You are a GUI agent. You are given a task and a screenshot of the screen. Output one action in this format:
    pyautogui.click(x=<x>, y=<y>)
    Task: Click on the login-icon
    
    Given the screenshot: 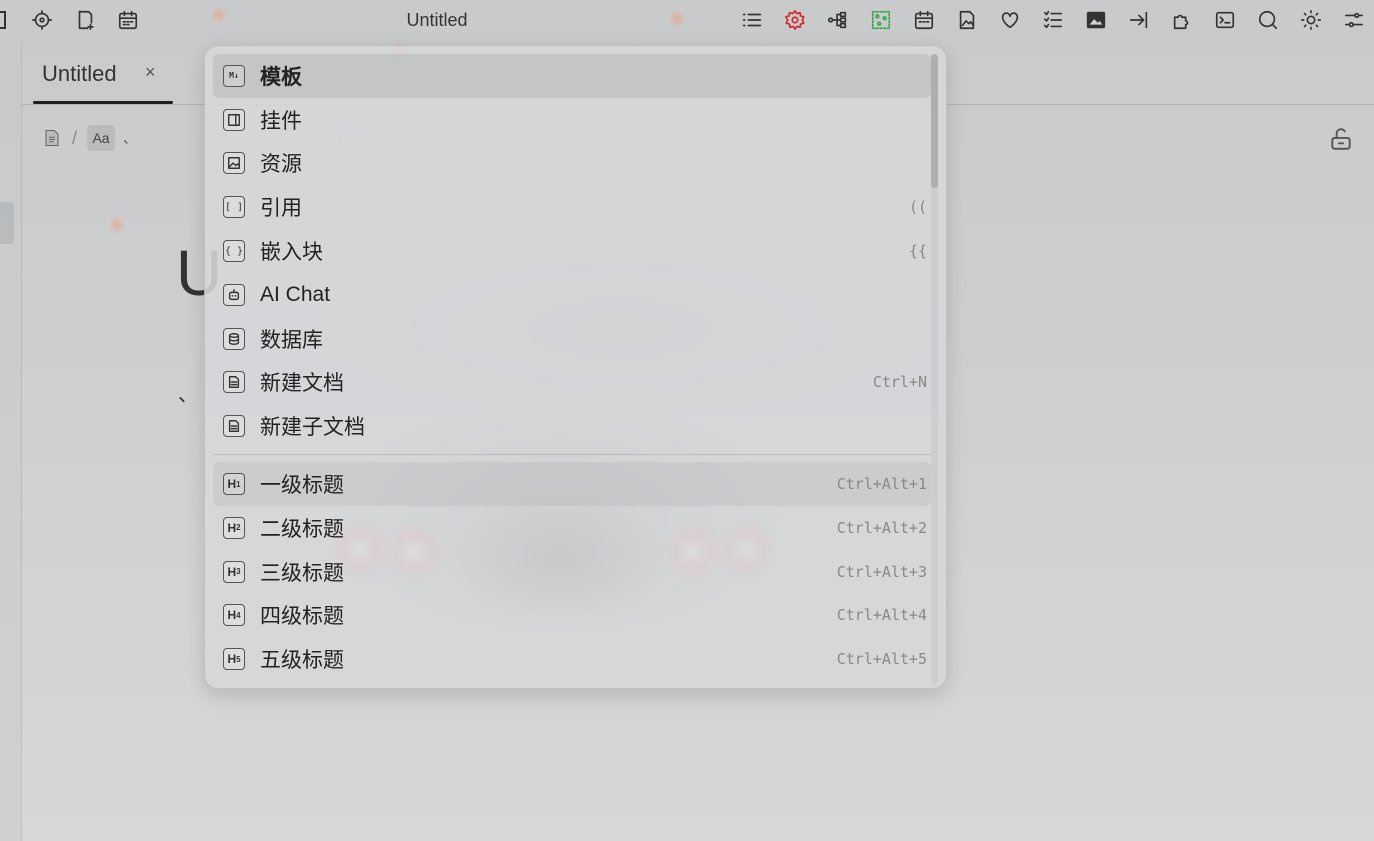 What is the action you would take?
    pyautogui.click(x=1139, y=20)
    